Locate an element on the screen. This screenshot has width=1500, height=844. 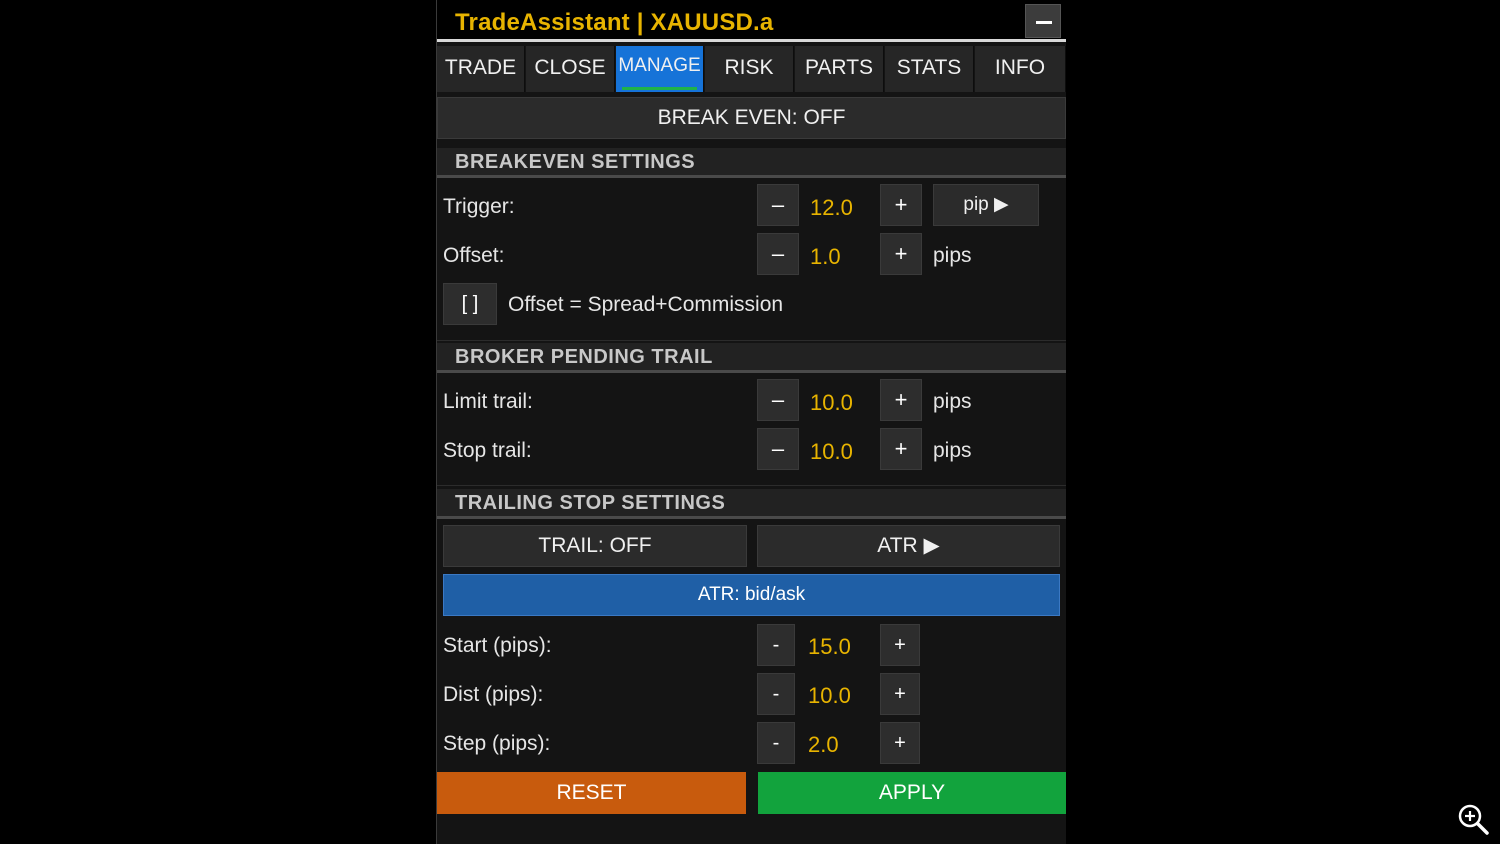
title-bar: TradeAssistant | XAUUSD.a is located at coordinates (751, 21).